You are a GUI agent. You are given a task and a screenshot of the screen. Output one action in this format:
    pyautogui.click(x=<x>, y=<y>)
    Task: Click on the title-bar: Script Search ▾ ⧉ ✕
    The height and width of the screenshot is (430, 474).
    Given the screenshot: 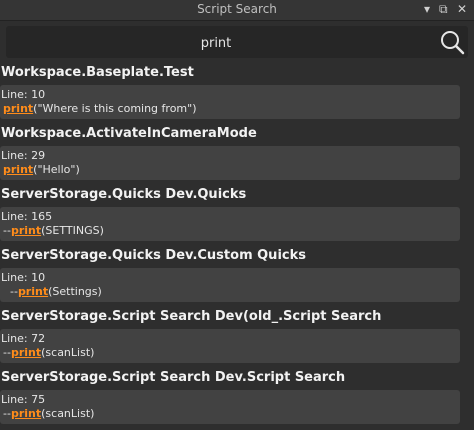 What is the action you would take?
    pyautogui.click(x=237, y=10)
    